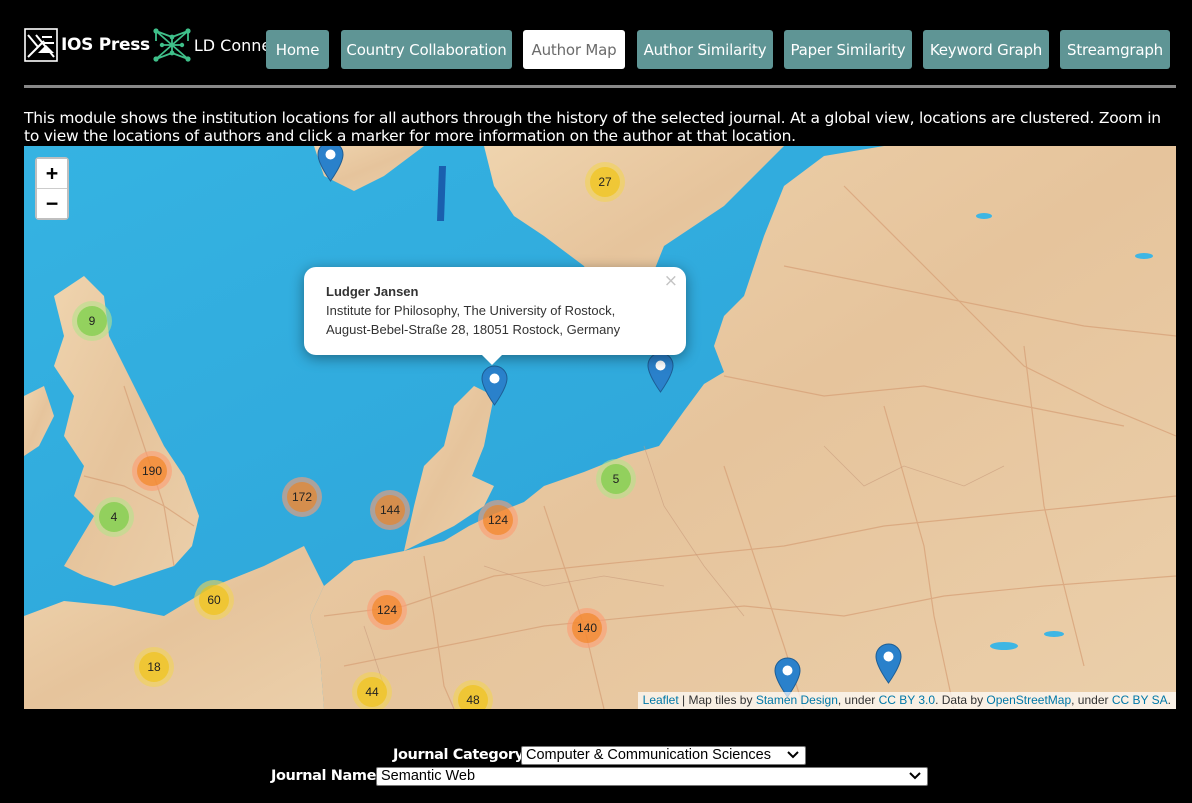 The image size is (1192, 803). What do you see at coordinates (172, 45) in the screenshot?
I see `ld-connect-logo-icon` at bounding box center [172, 45].